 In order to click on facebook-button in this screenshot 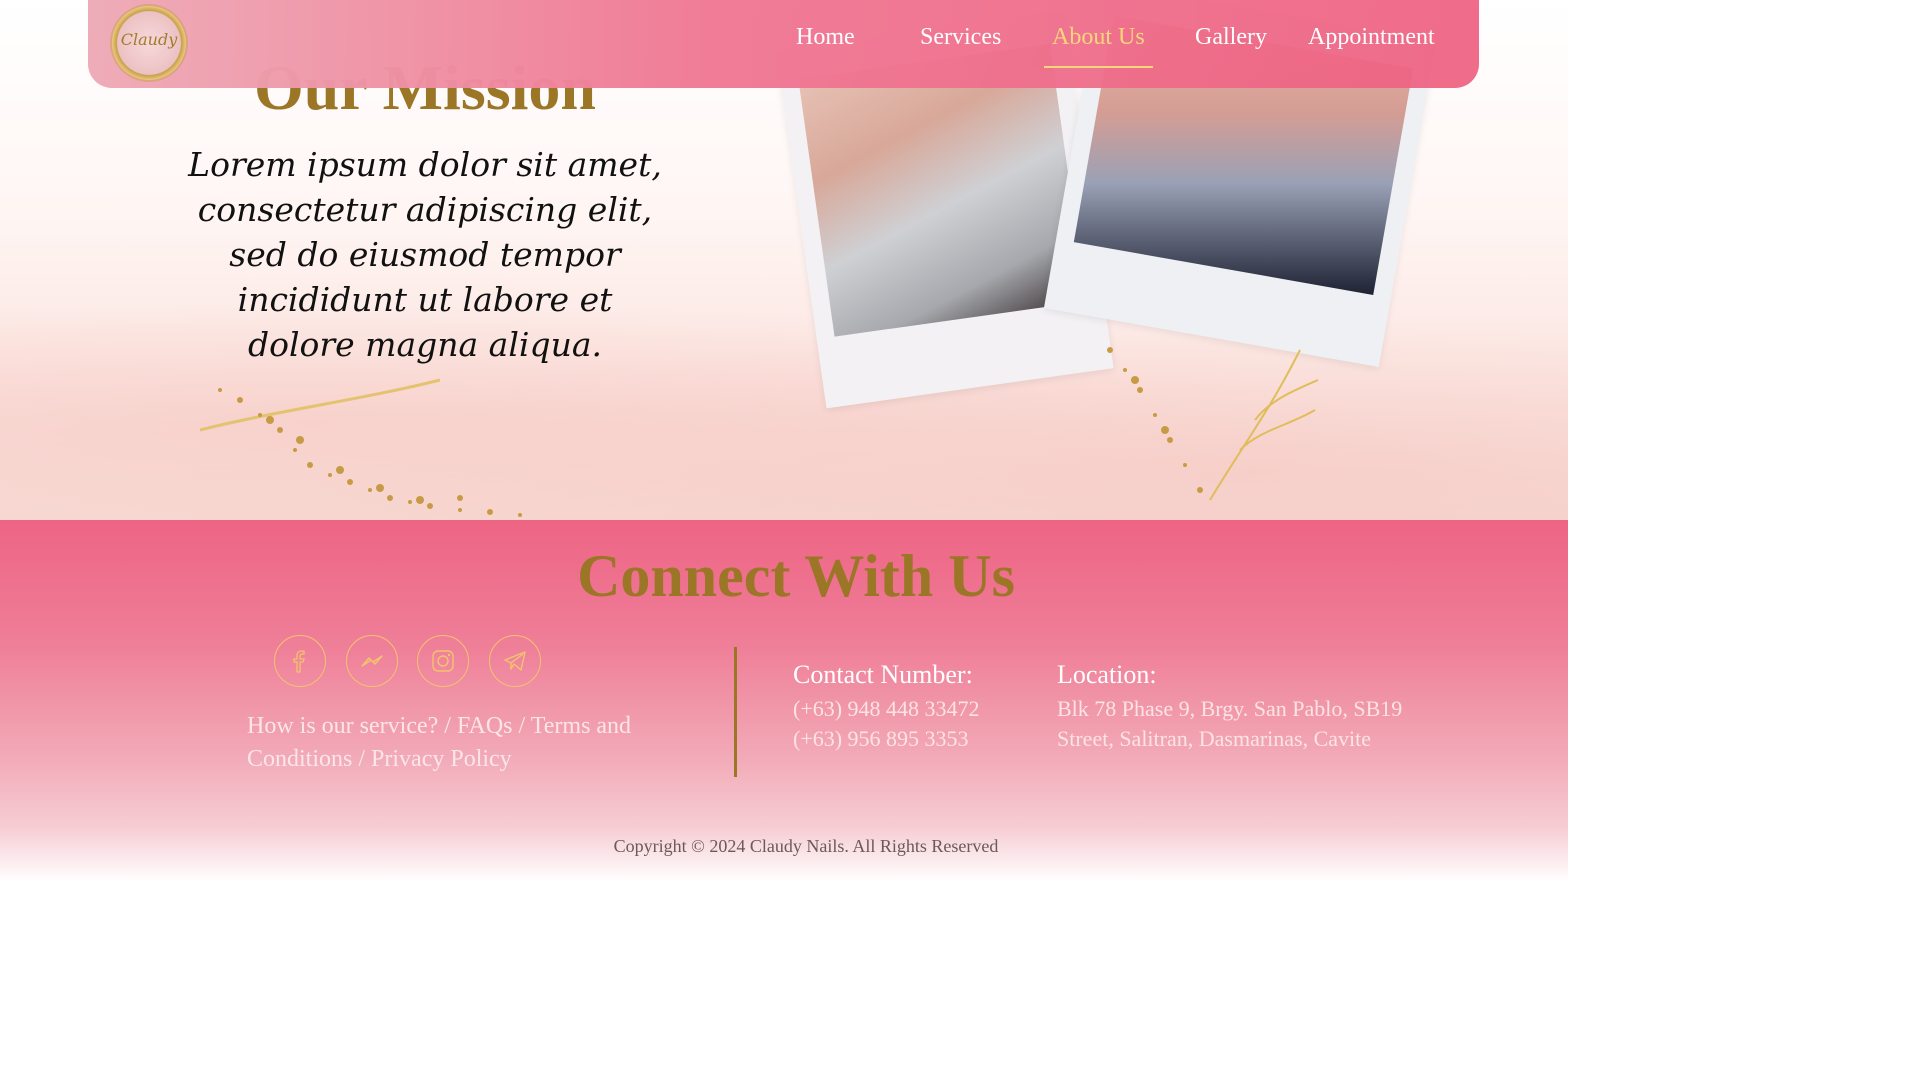, I will do `click(300, 661)`.